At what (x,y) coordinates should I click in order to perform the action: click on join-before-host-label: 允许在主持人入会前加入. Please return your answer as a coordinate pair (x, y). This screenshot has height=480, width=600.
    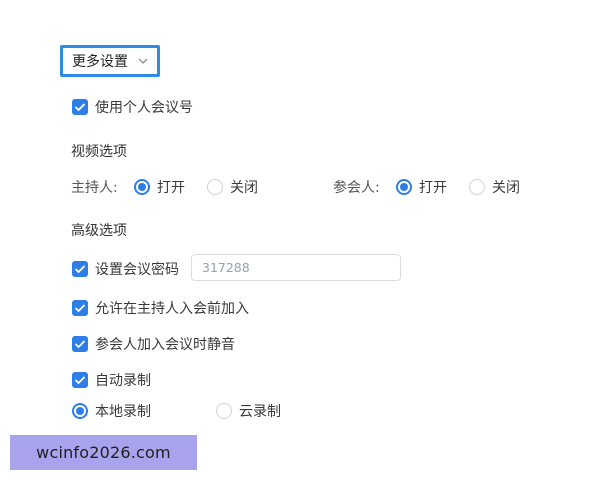
    Looking at the image, I should click on (172, 309).